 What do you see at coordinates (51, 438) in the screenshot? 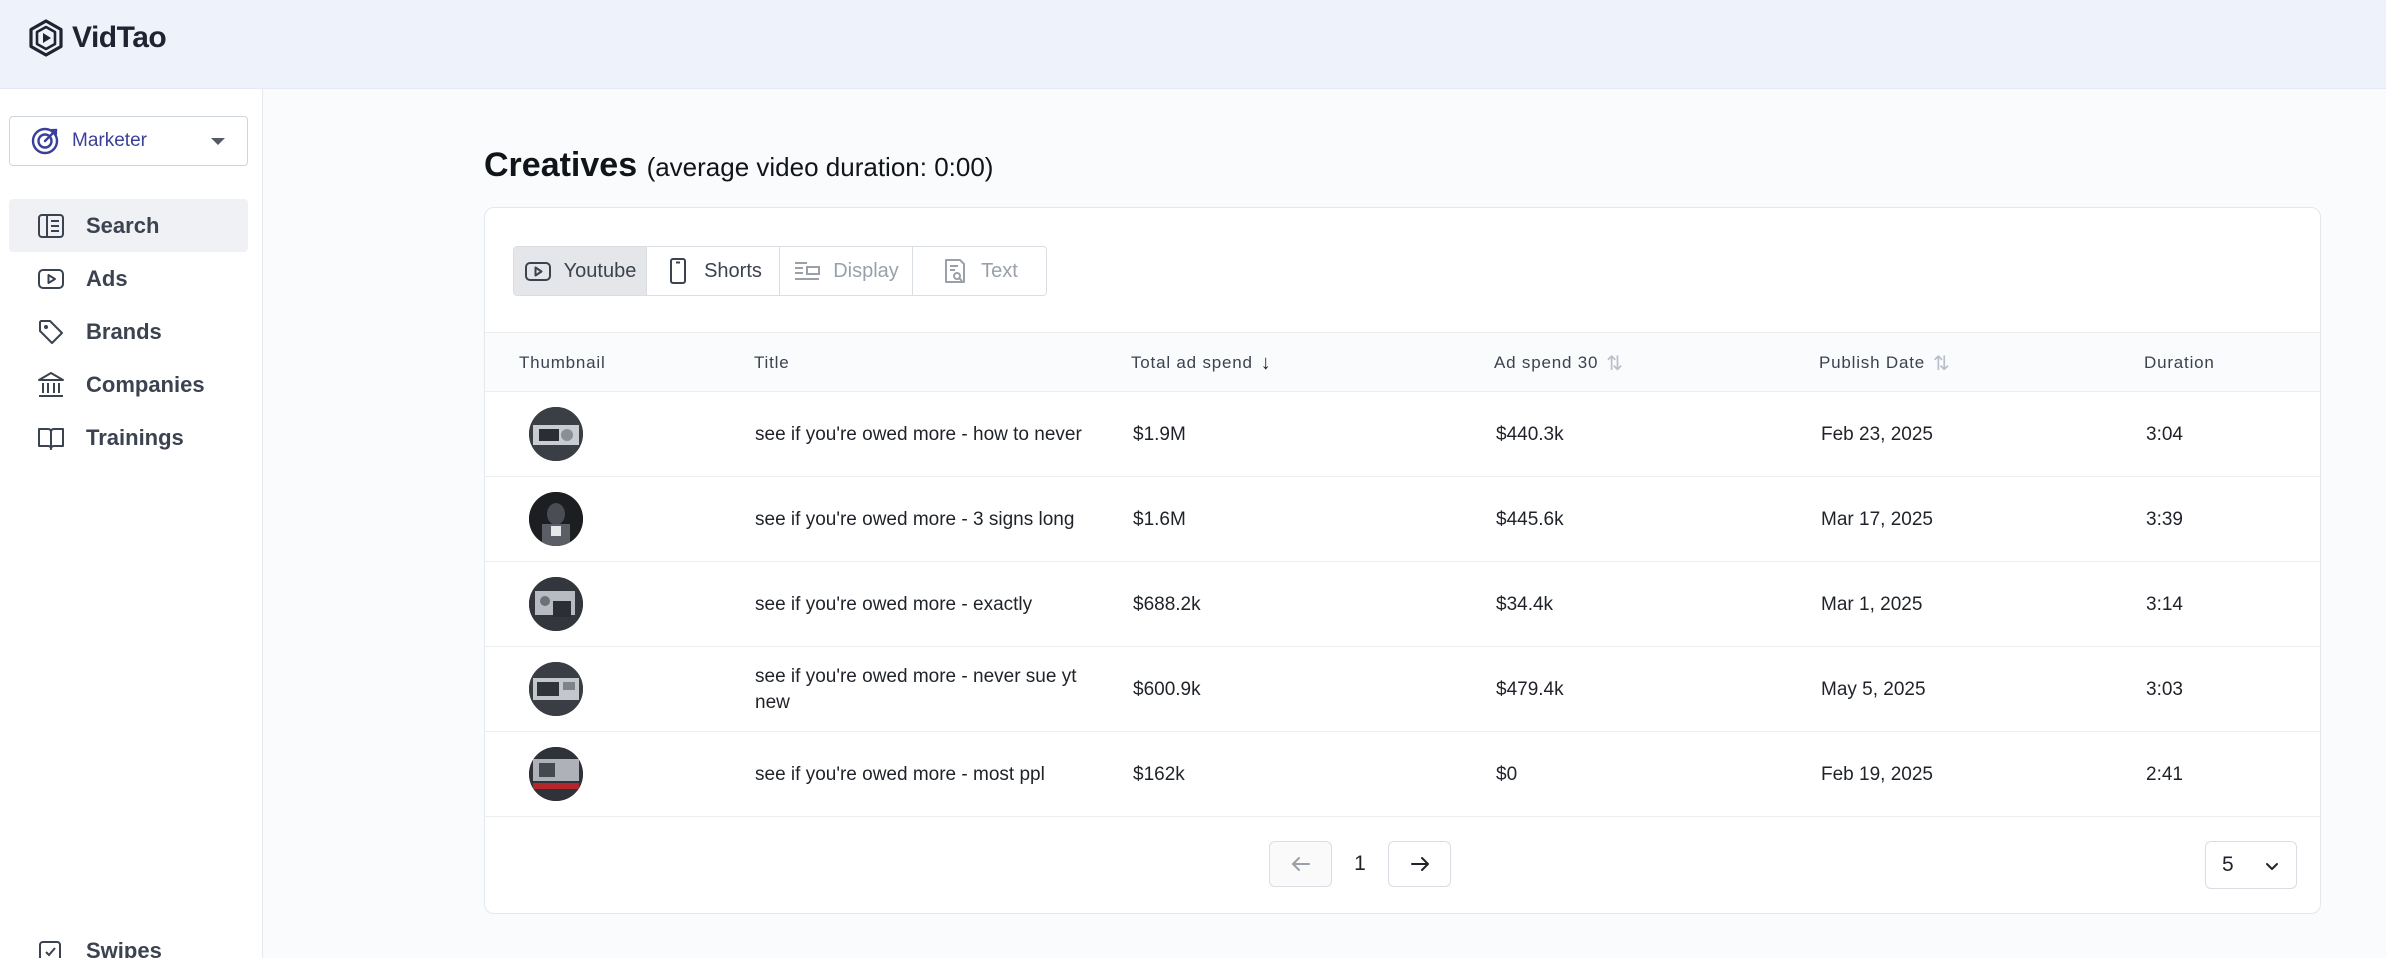
I see `book-icon` at bounding box center [51, 438].